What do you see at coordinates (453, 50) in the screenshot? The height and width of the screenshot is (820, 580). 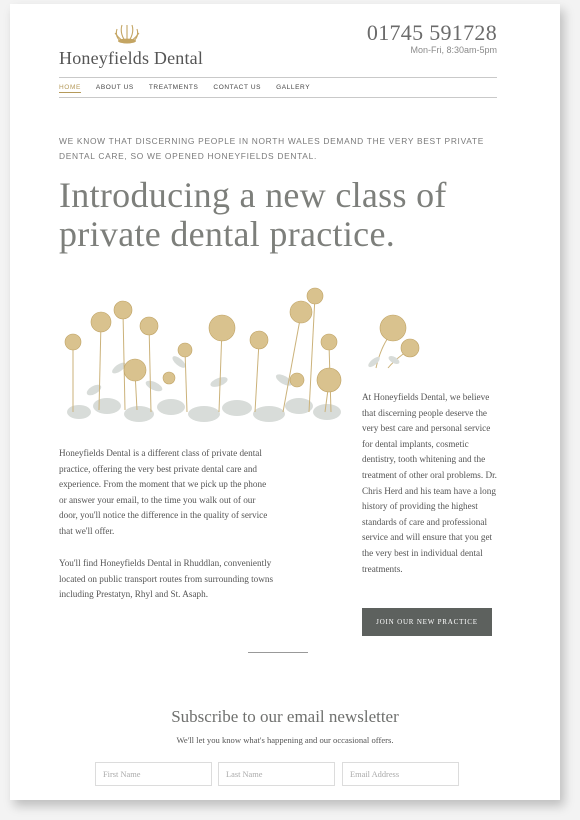 I see `opening-hours: Mon-Fri, 8:30am-5pm` at bounding box center [453, 50].